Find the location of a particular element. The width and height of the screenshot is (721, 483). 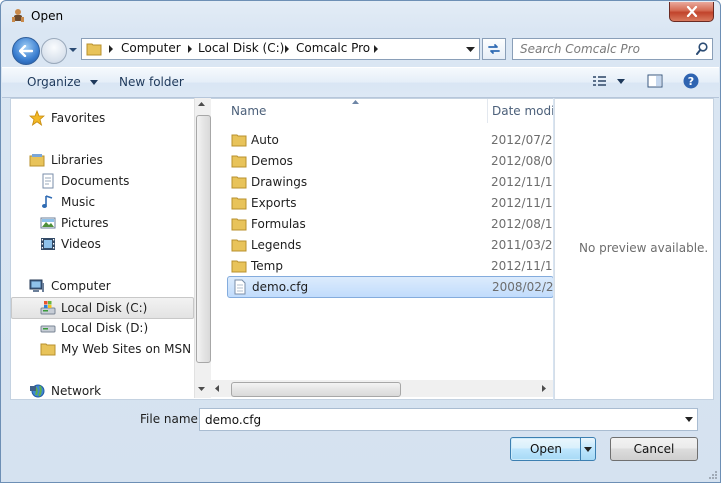

open-button: Open is located at coordinates (546, 449).